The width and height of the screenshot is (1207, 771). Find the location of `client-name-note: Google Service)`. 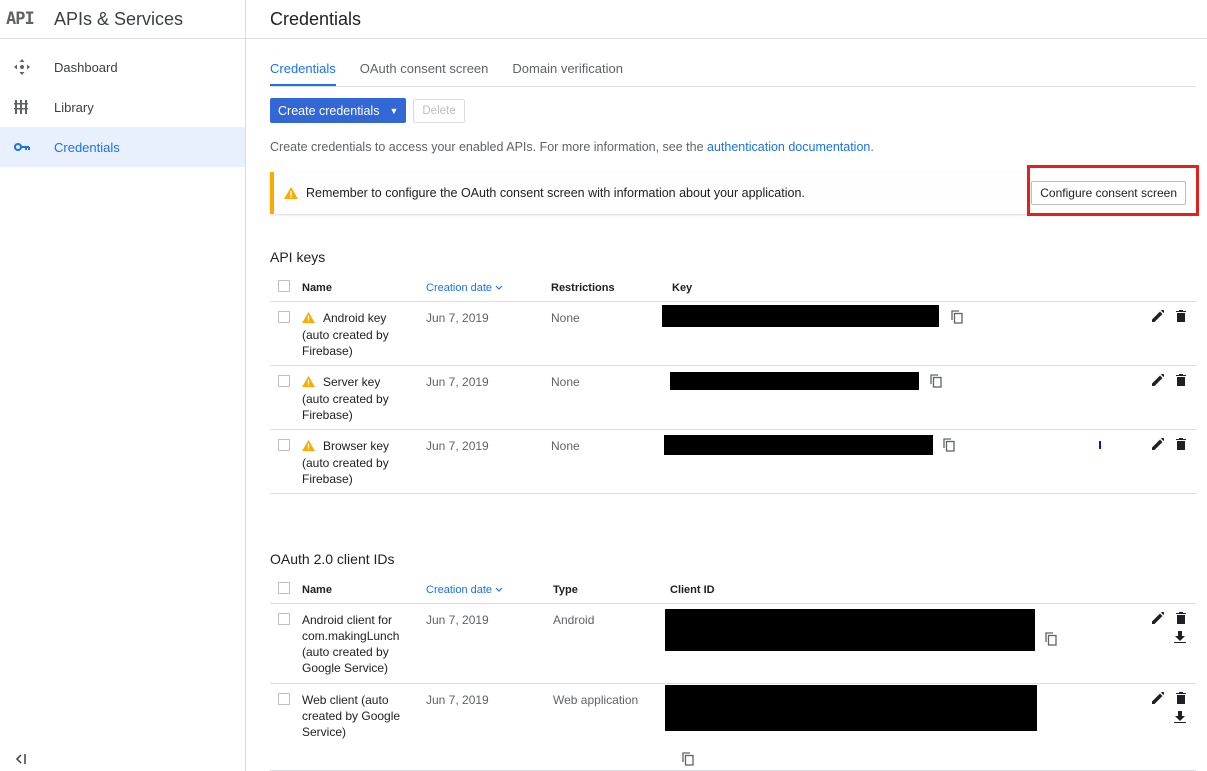

client-name-note: Google Service) is located at coordinates (345, 667).